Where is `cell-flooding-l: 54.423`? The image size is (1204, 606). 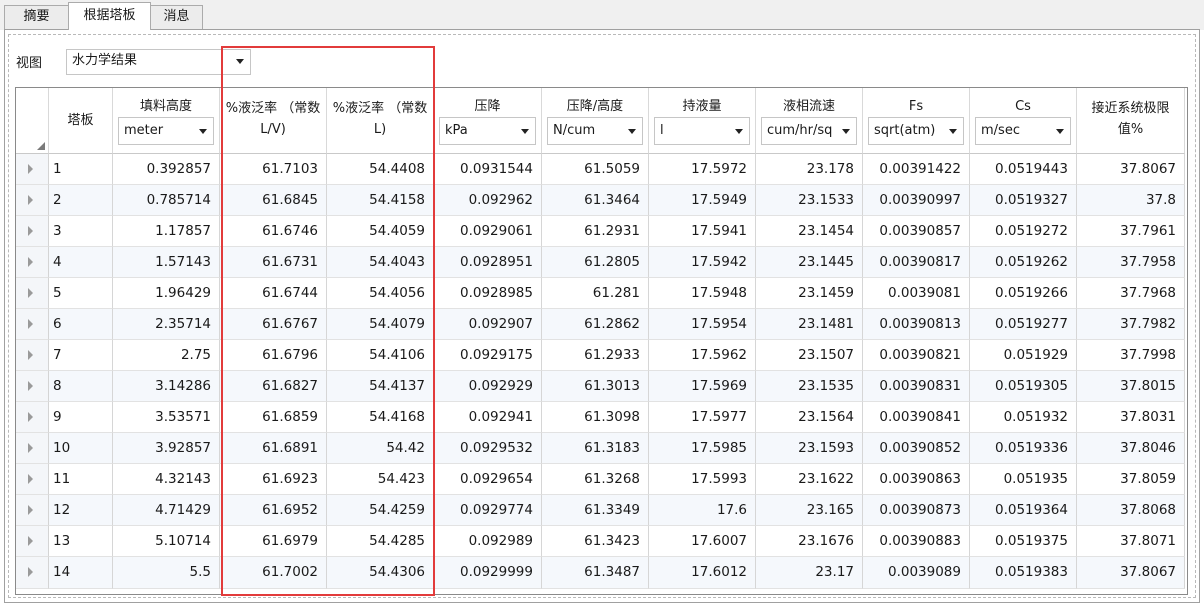
cell-flooding-l: 54.423 is located at coordinates (380, 479).